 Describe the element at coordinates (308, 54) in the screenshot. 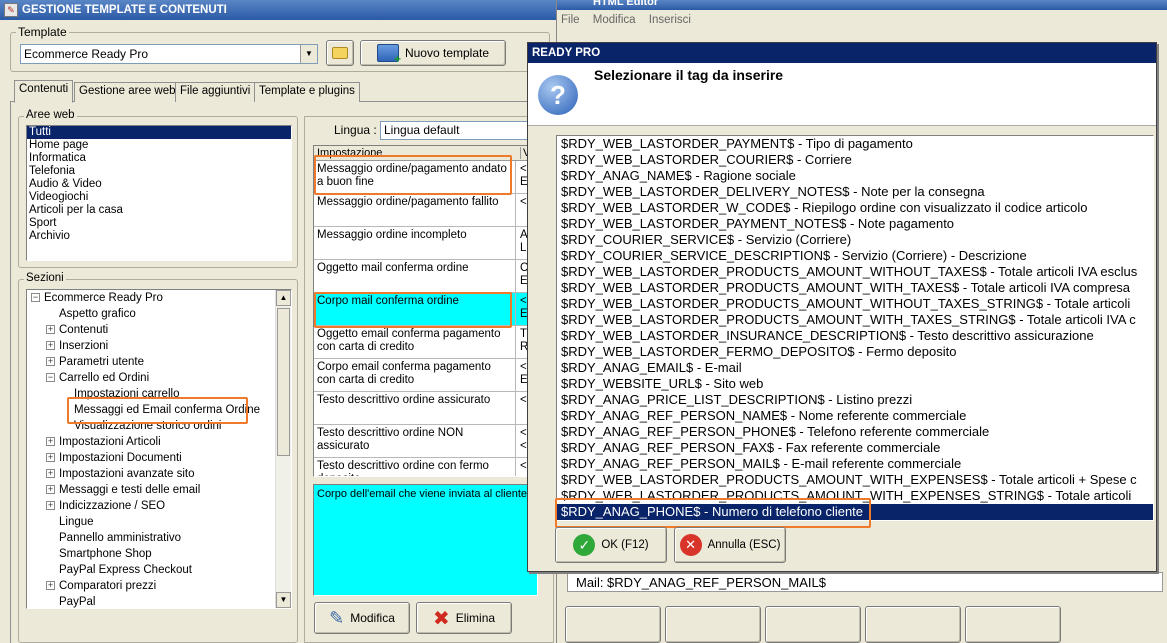

I see `chevron-down-icon: ▼` at that location.